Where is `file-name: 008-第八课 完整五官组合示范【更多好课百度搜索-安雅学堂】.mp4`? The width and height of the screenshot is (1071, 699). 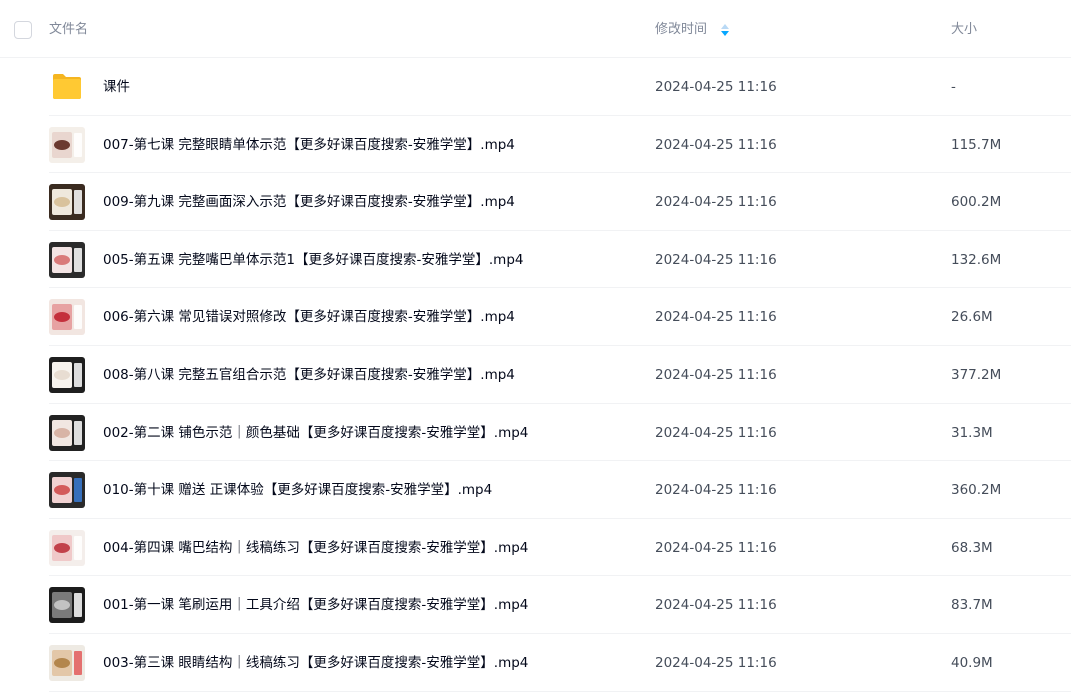
file-name: 008-第八课 完整五官组合示范【更多好课百度搜索-安雅学堂】.mp4 is located at coordinates (309, 375).